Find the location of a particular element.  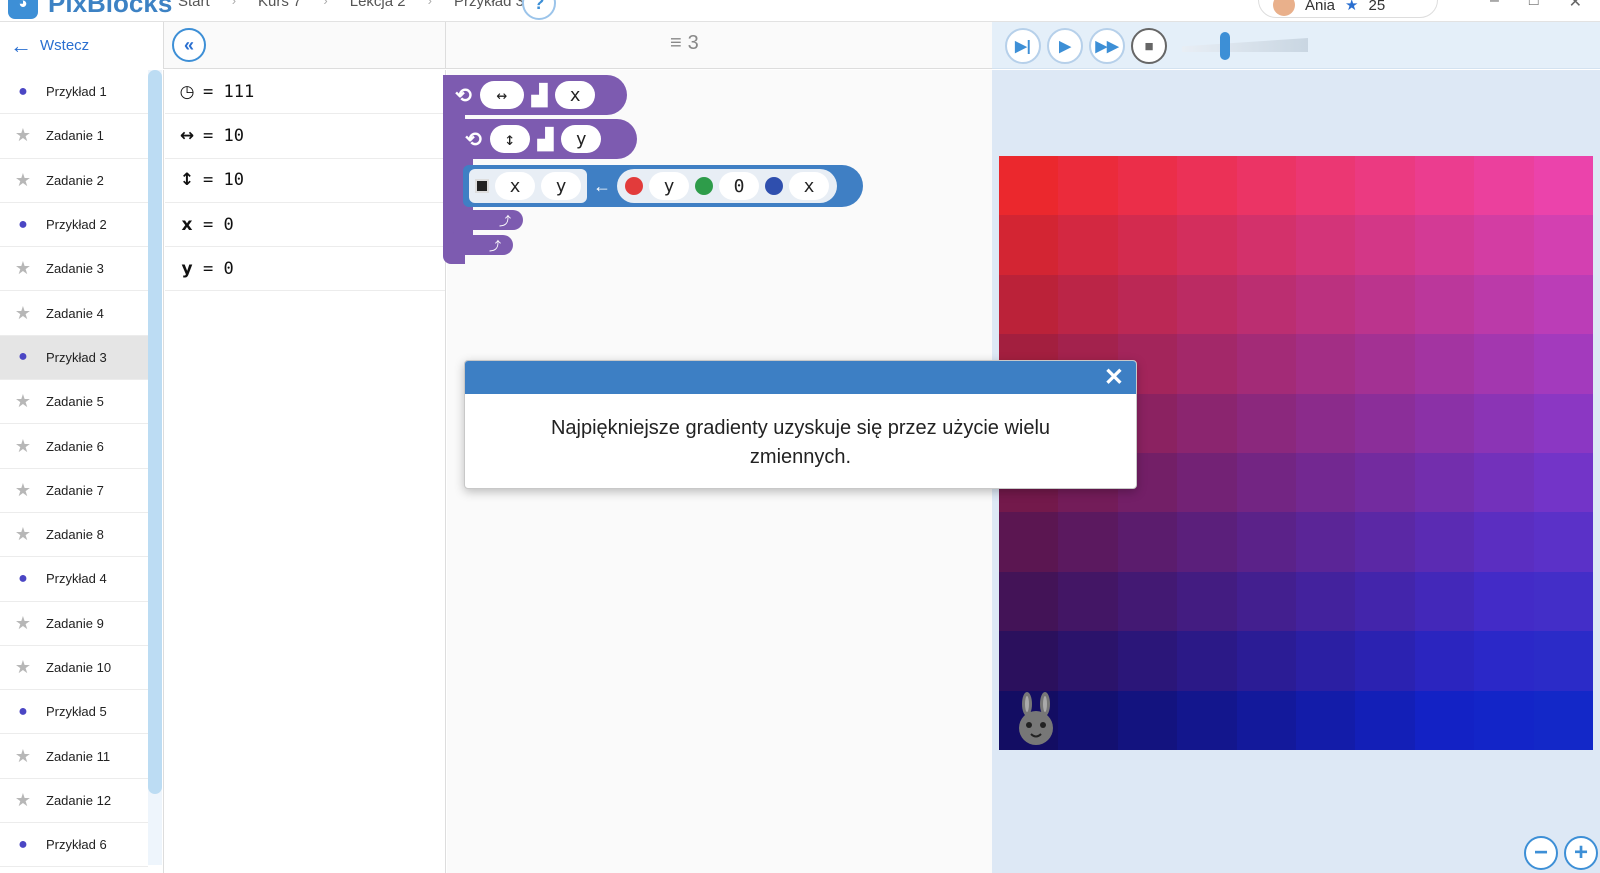

sidebar-item-label: Przykład 6 is located at coordinates (76, 845).